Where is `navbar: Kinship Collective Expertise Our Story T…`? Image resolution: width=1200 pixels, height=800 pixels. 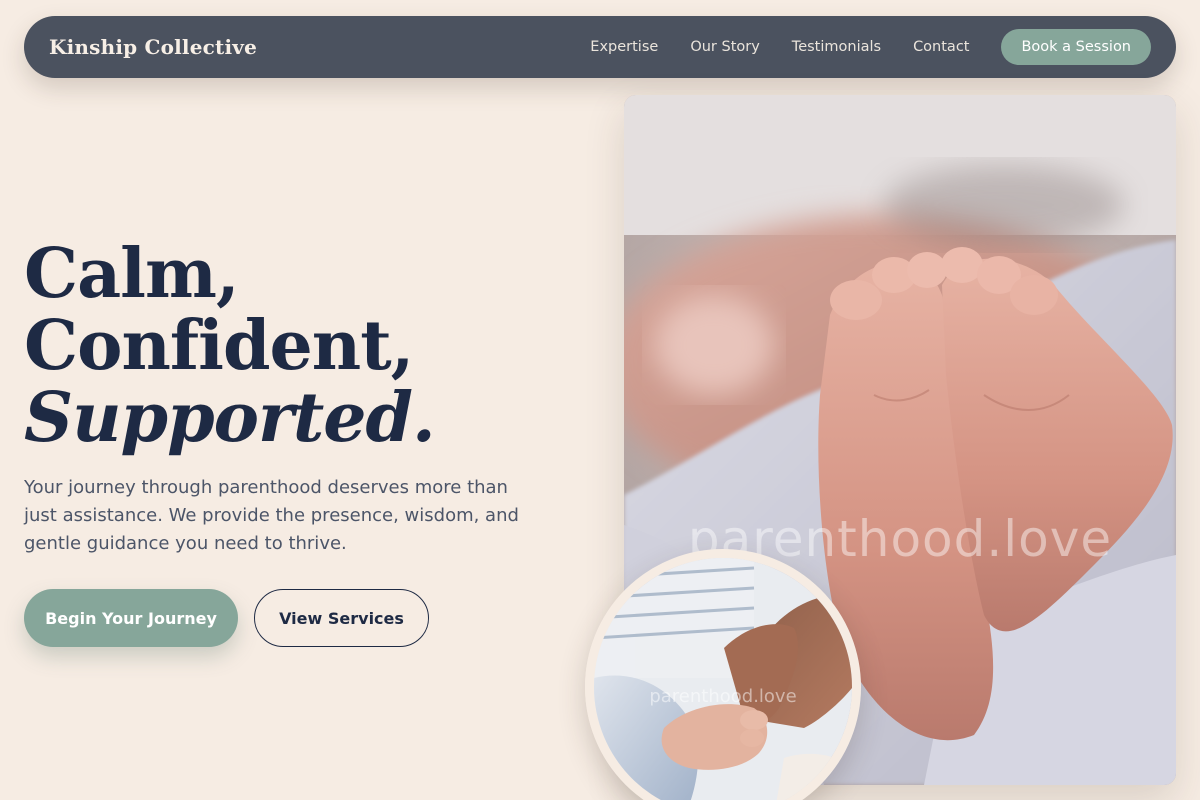 navbar: Kinship Collective Expertise Our Story T… is located at coordinates (600, 47).